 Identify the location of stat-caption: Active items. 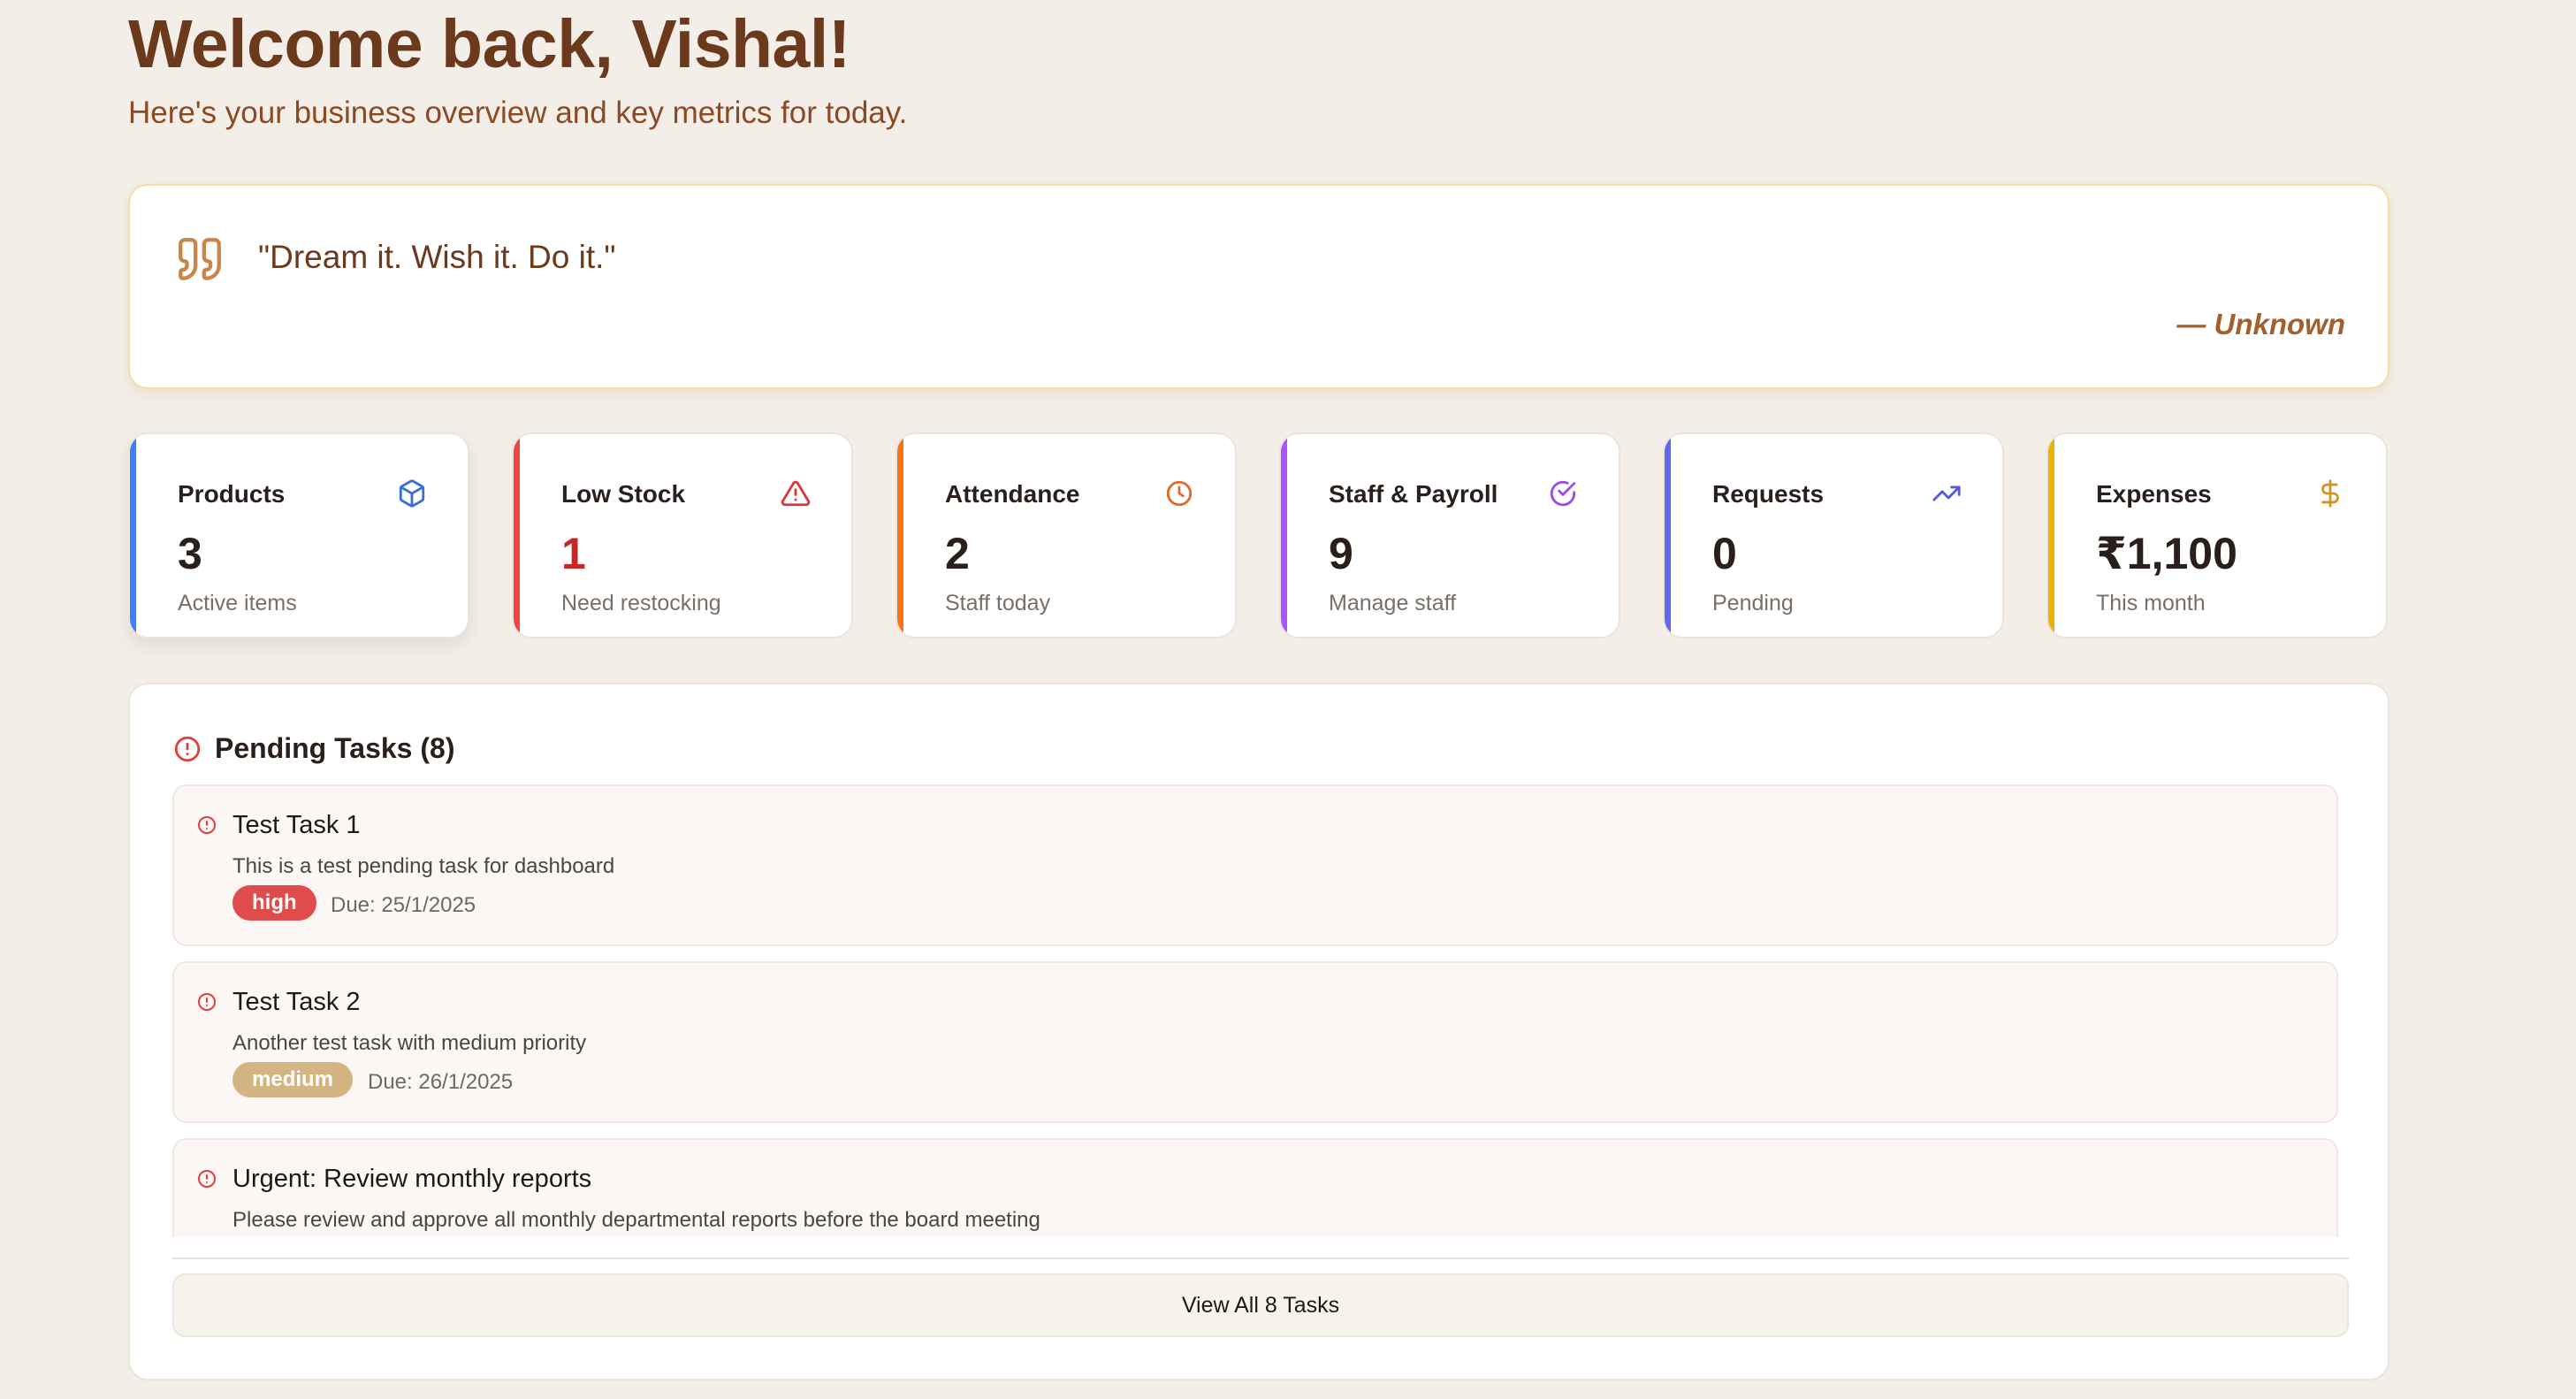
(237, 603).